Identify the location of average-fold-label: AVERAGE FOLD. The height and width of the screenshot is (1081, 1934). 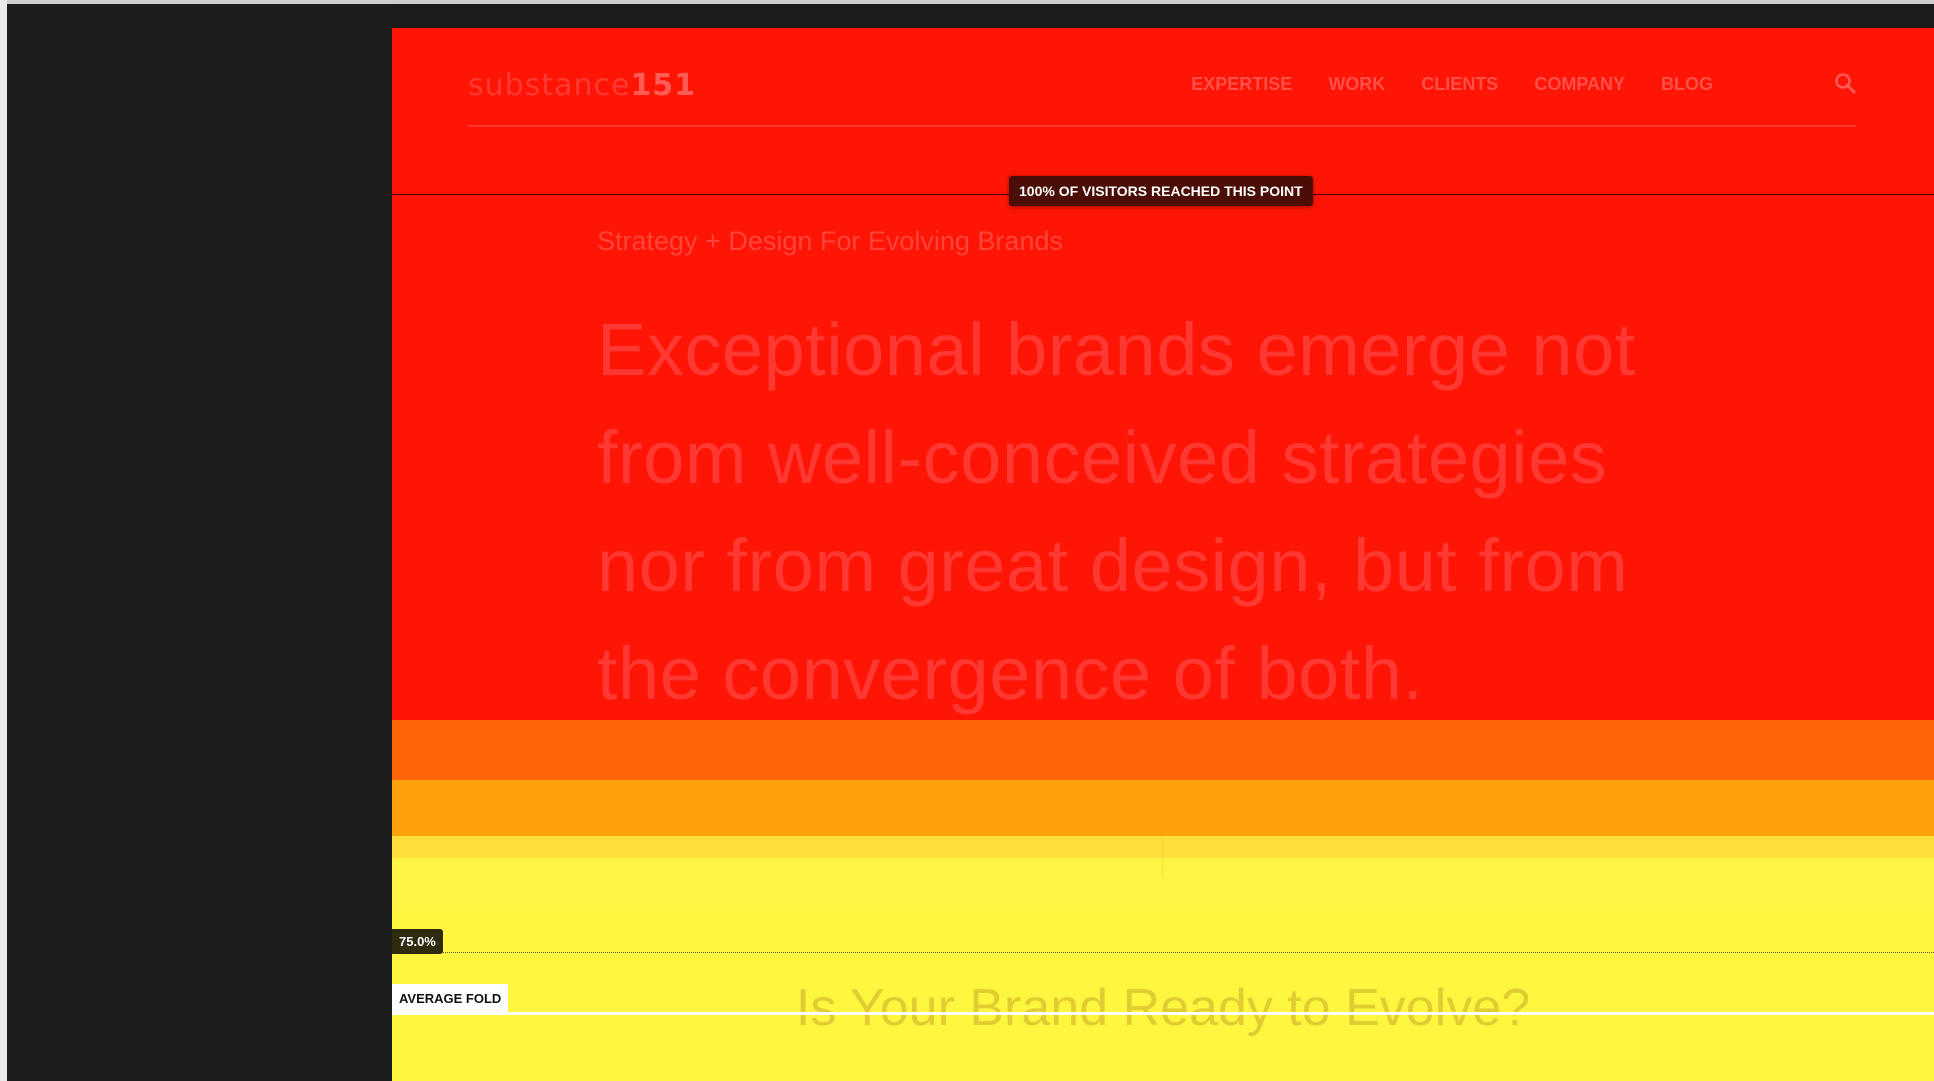
(450, 998).